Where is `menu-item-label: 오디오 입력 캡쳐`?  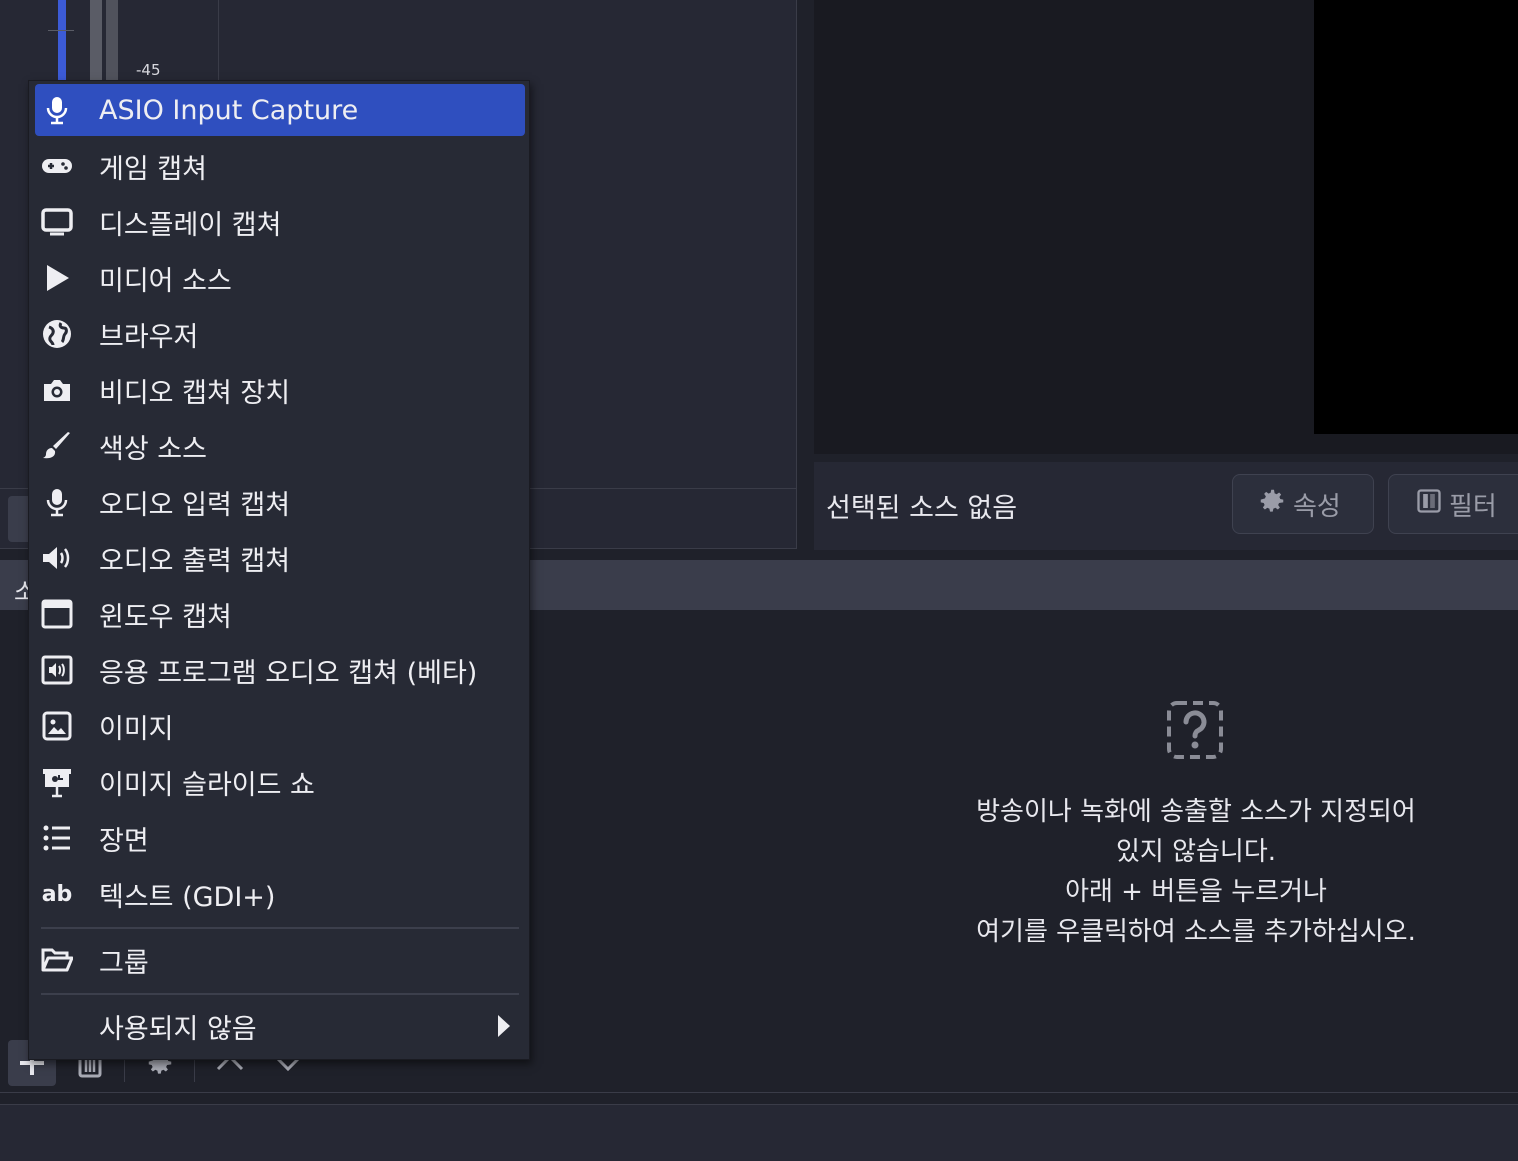
menu-item-label: 오디오 입력 캡쳐 is located at coordinates (195, 505).